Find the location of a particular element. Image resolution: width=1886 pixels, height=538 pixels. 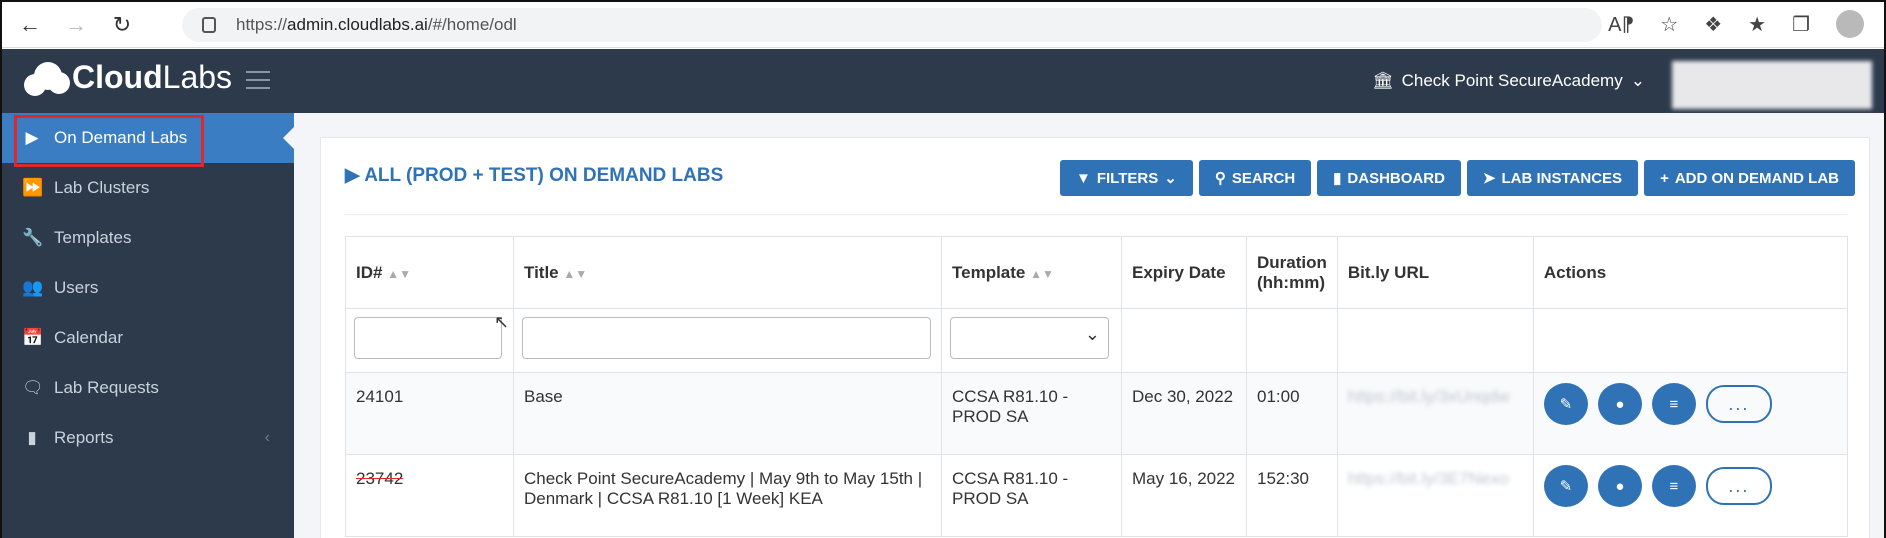

filters-button: ▼ FILTERS ⌄ is located at coordinates (1126, 178).